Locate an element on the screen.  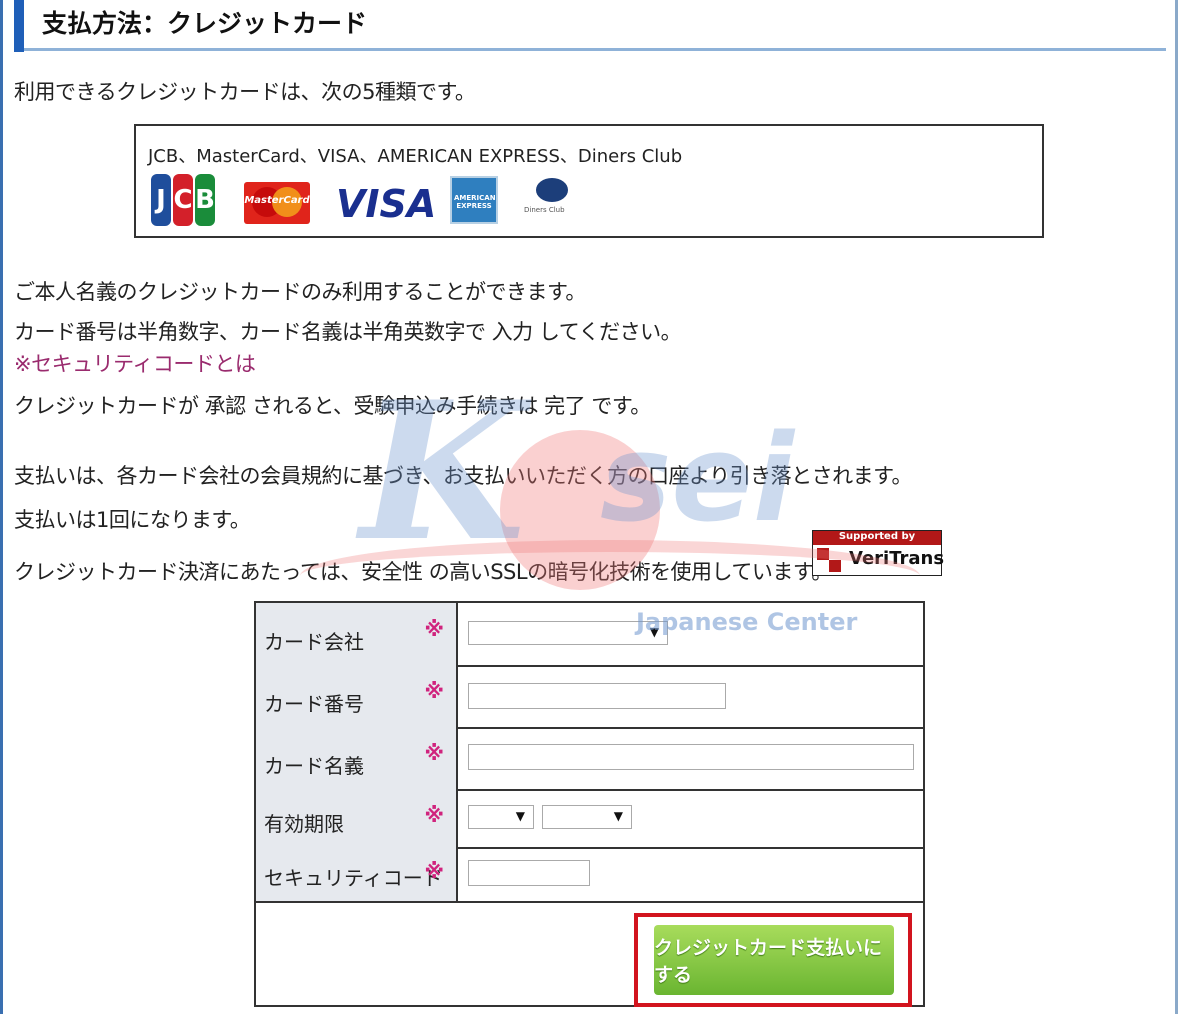
veritrans-check-icon is located at coordinates (829, 560).